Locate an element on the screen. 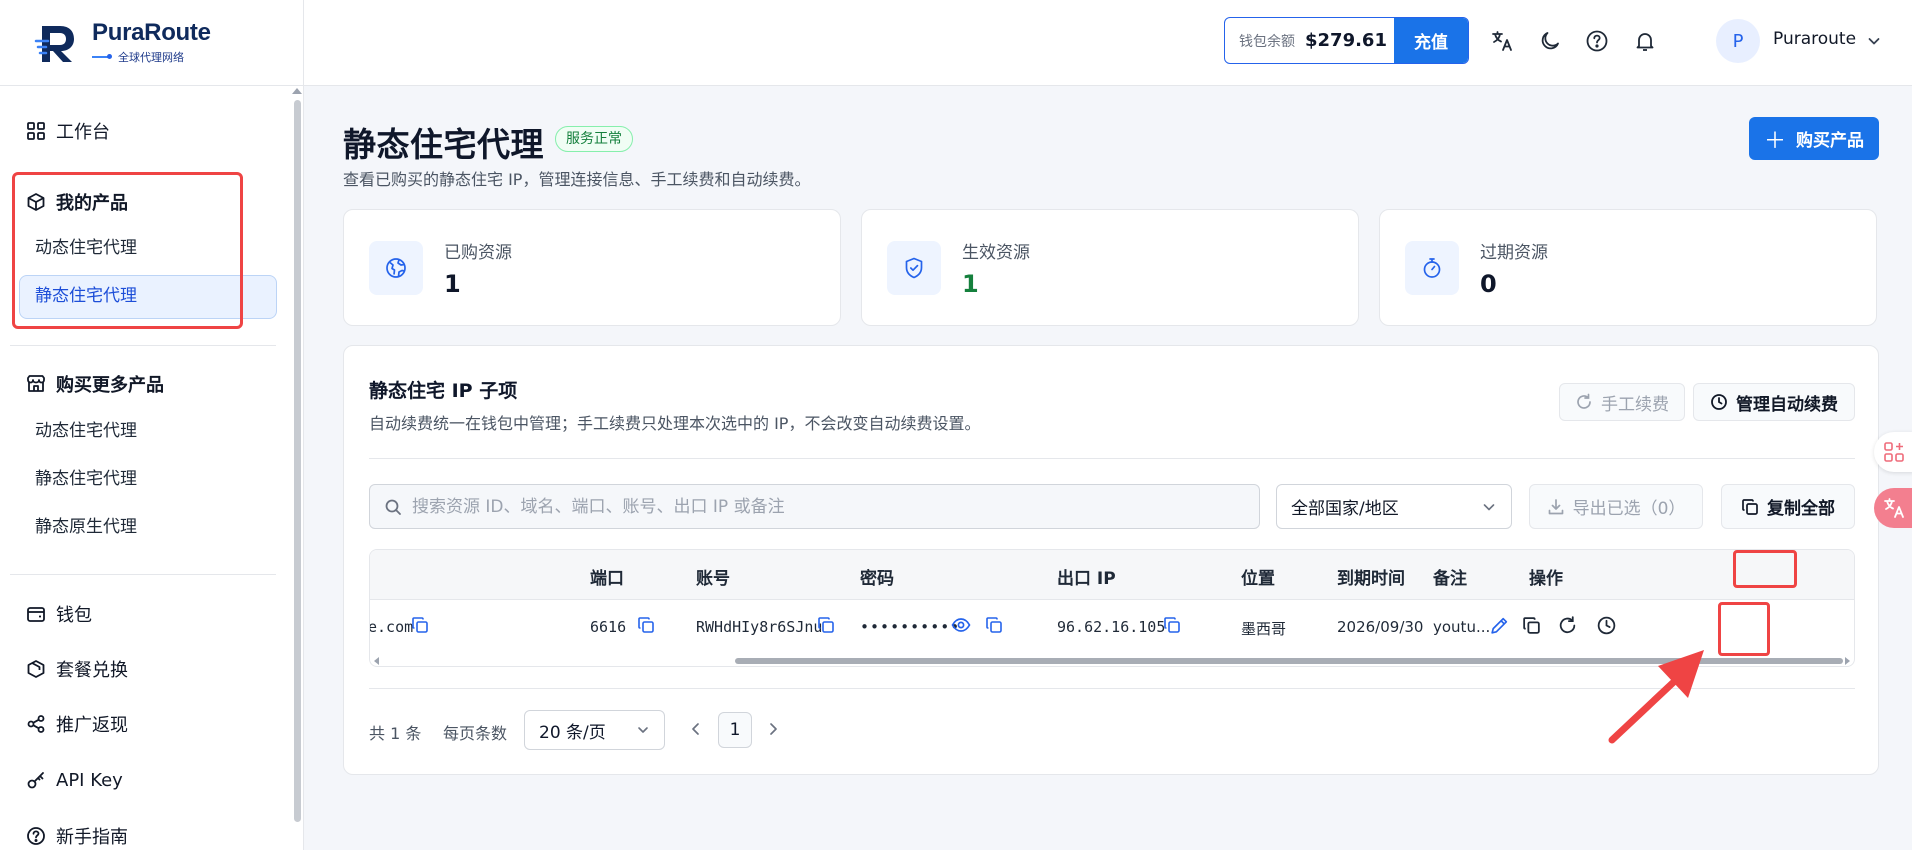  stat-card-active: 生效资源 1 is located at coordinates (1110, 267).